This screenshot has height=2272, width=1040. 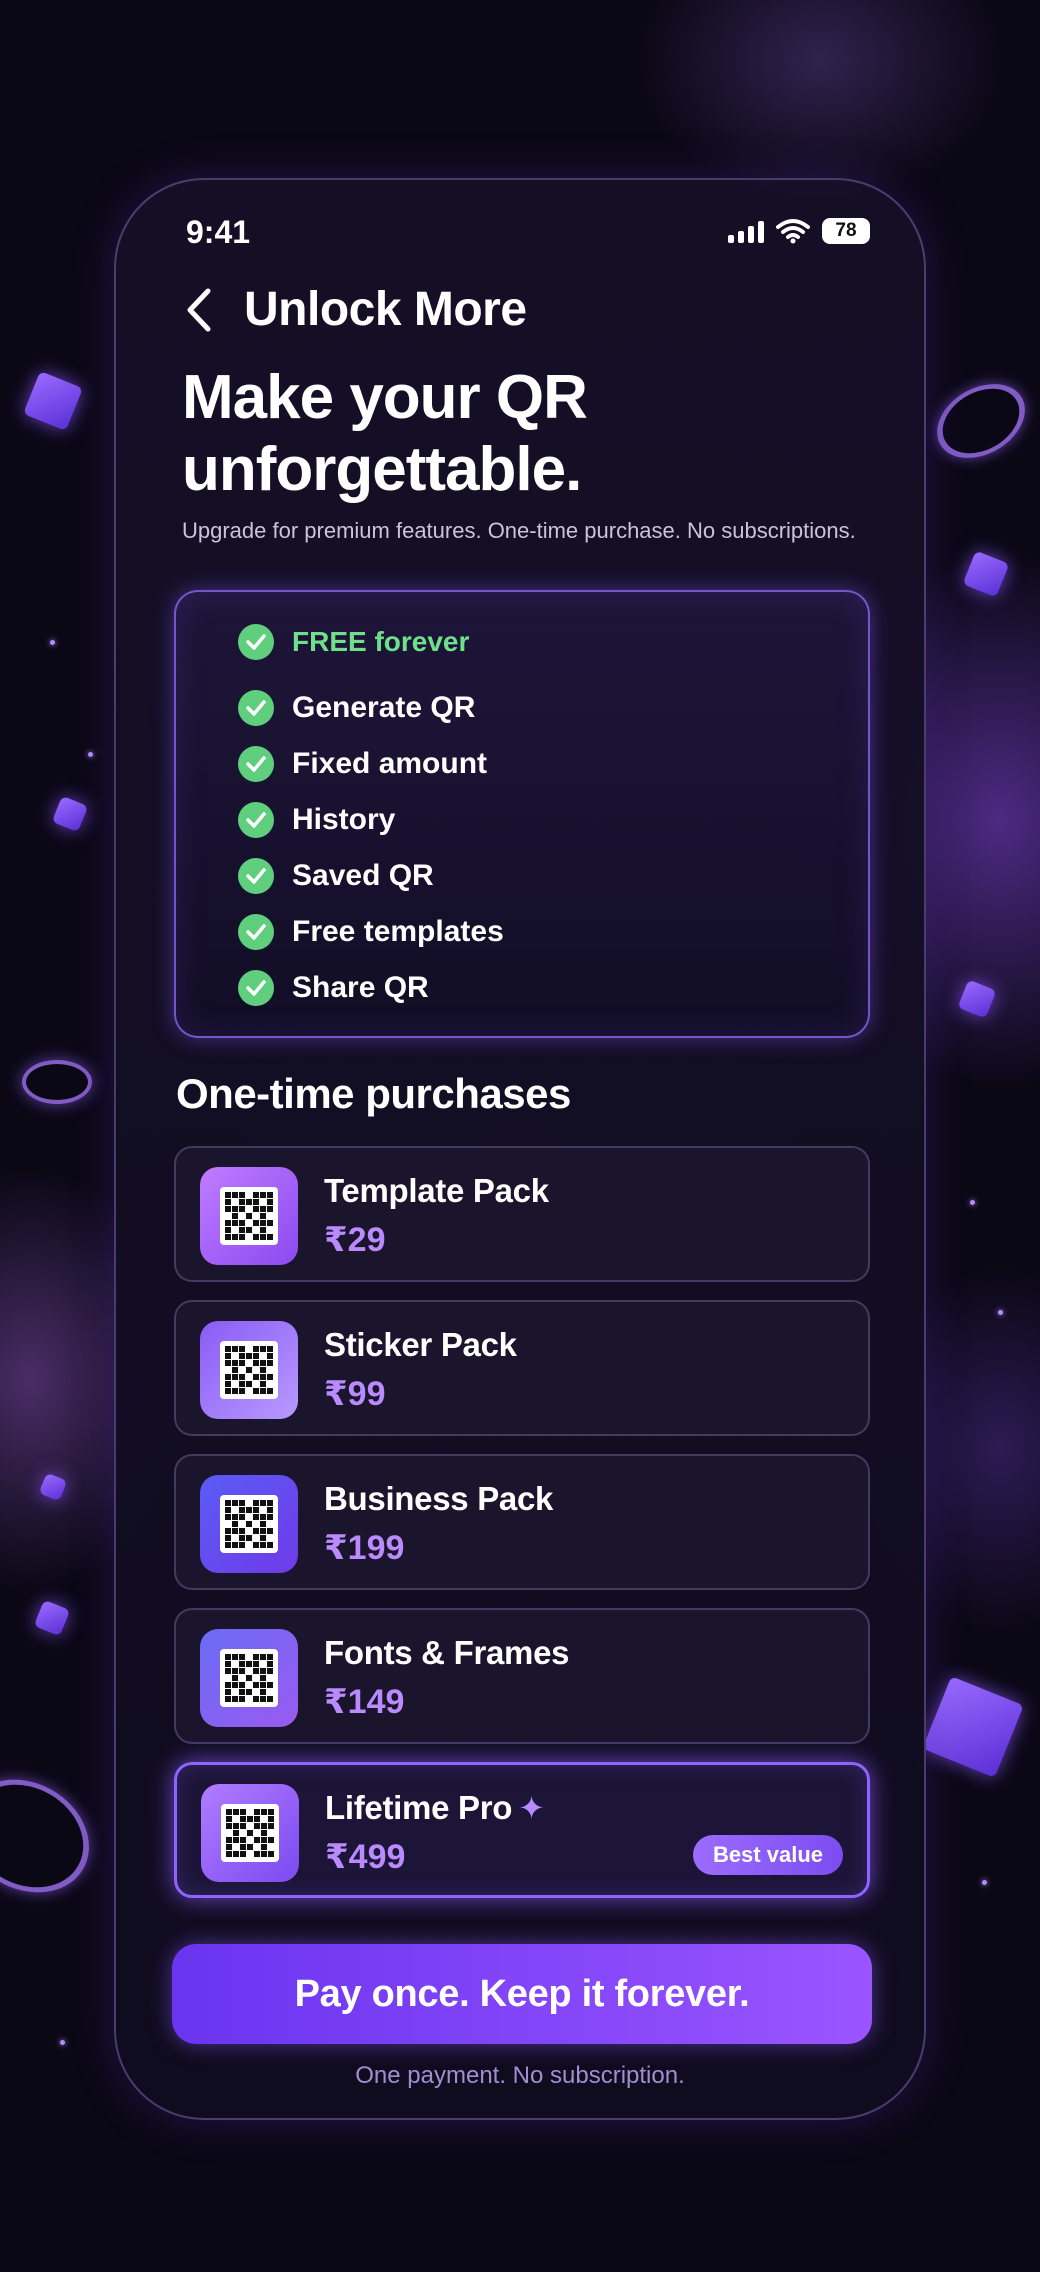 What do you see at coordinates (218, 232) in the screenshot?
I see `status-time: 9:41` at bounding box center [218, 232].